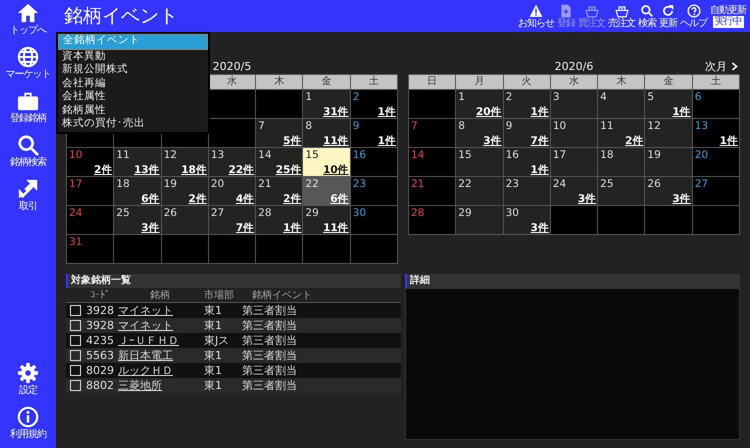 This screenshot has width=750, height=448. I want to click on weekday-header: 日, so click(432, 82).